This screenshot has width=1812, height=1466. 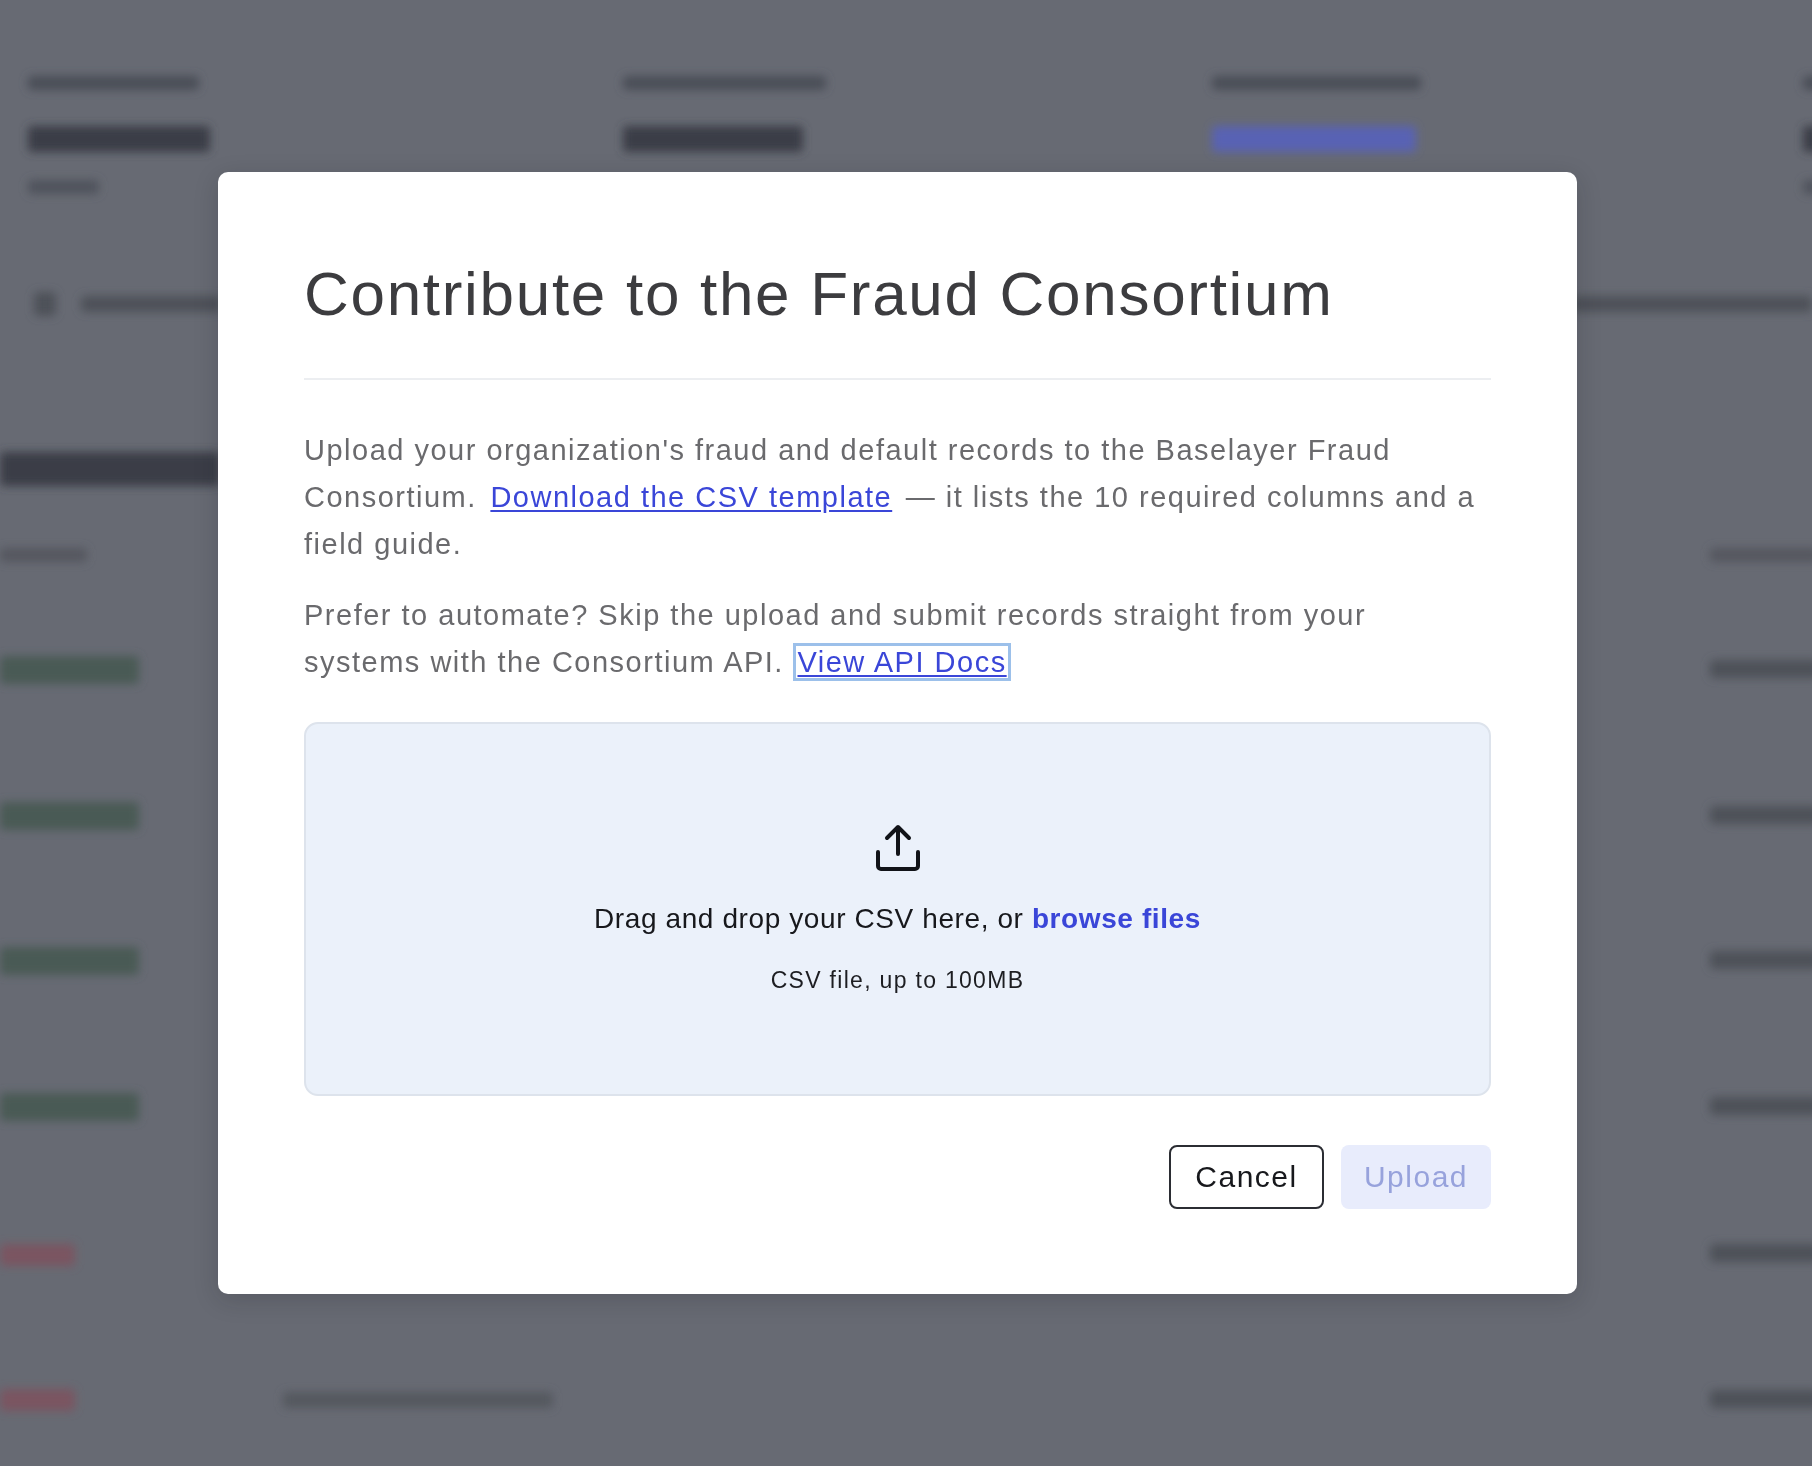 I want to click on dialog-title: Contribute to the Fraud Consortium, so click(x=819, y=294).